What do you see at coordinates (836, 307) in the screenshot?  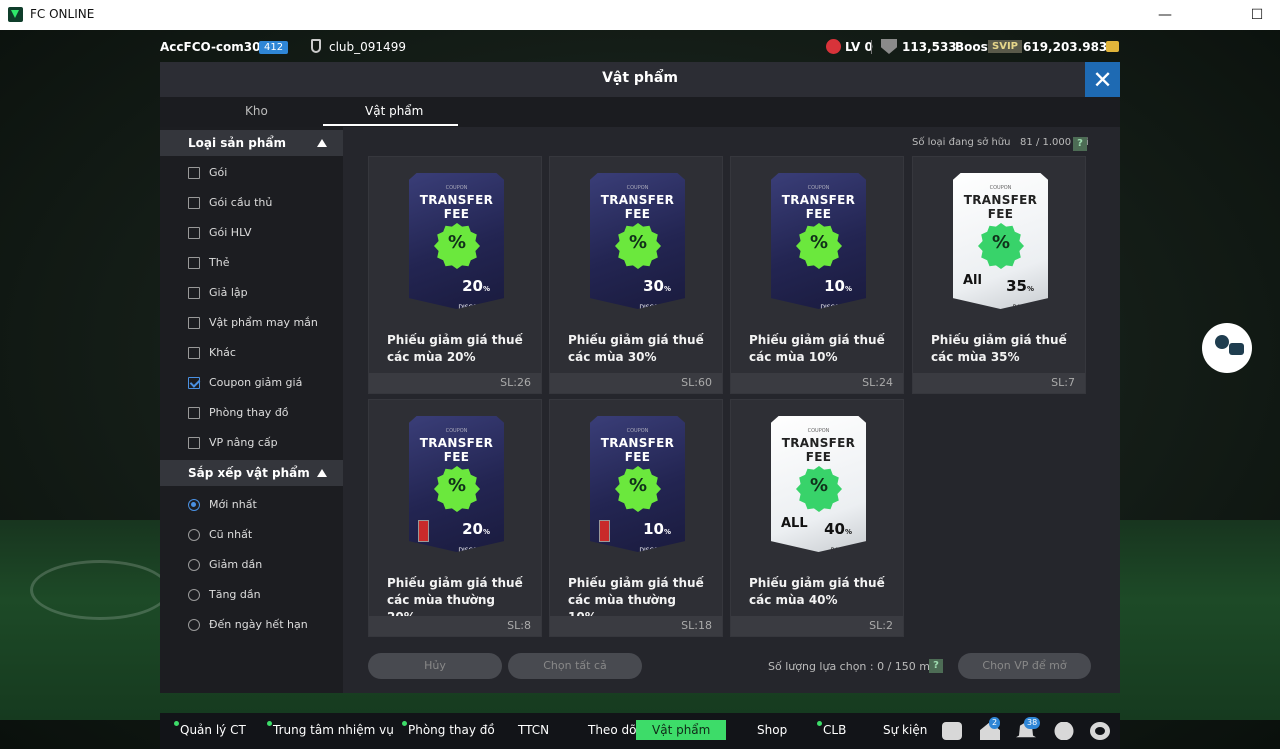 I see `coupon-sub: DISCOUNT` at bounding box center [836, 307].